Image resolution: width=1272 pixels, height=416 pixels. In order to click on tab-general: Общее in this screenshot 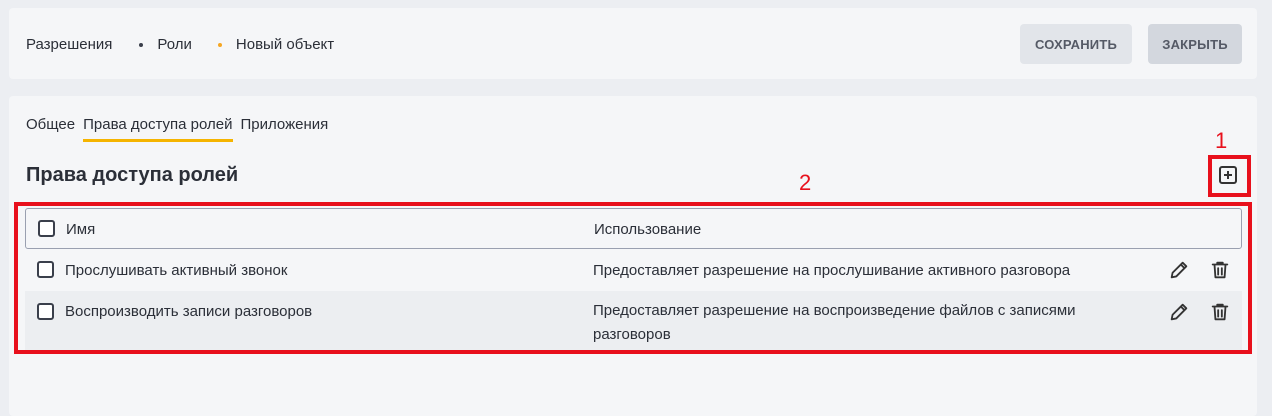, I will do `click(50, 129)`.